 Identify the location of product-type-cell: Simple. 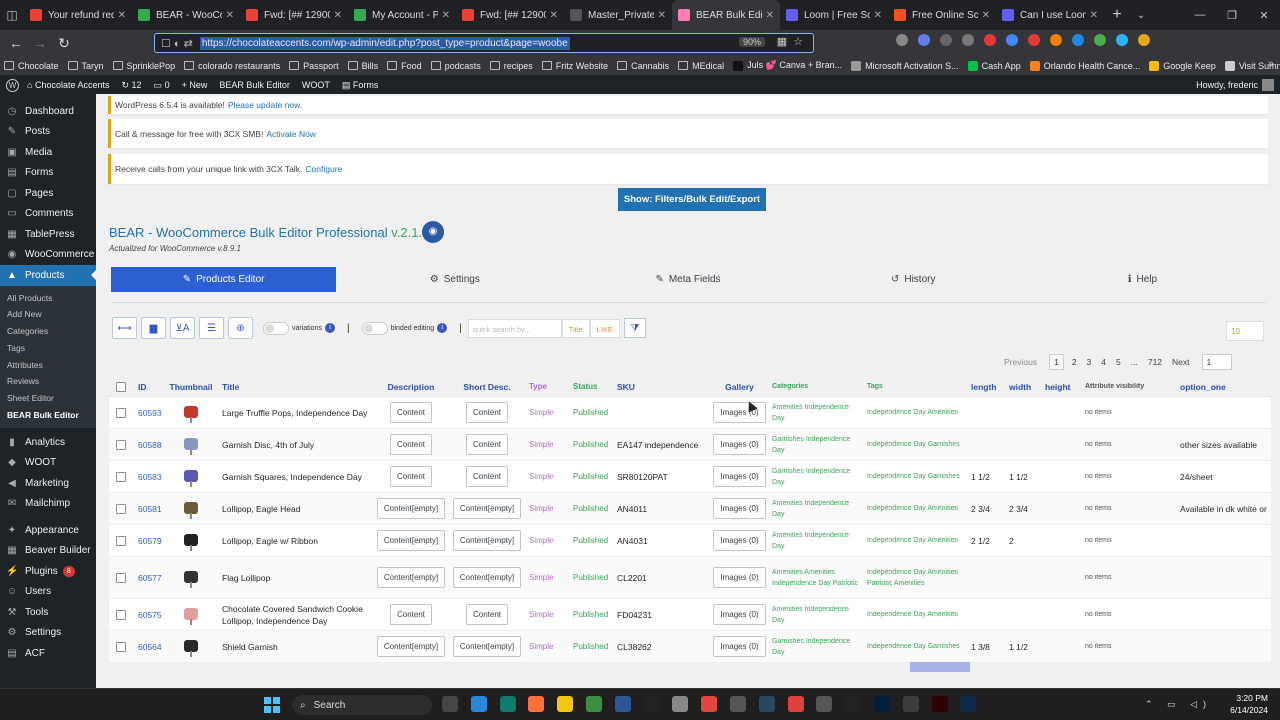
(547, 614).